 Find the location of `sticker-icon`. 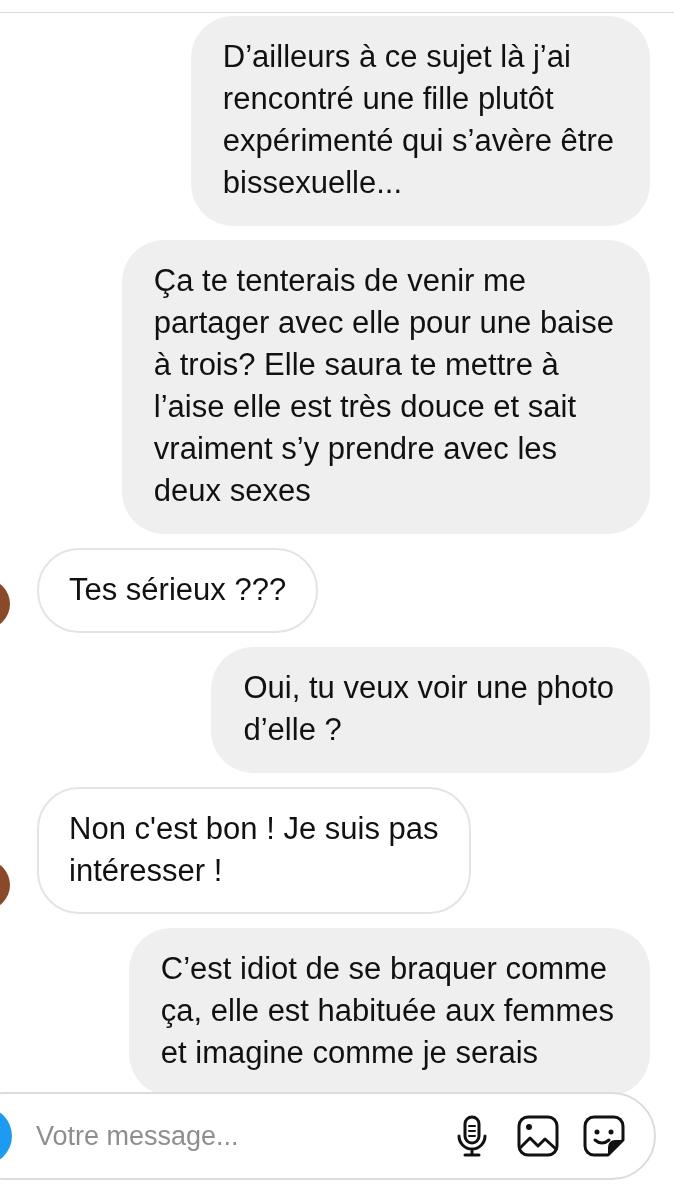

sticker-icon is located at coordinates (604, 1136).